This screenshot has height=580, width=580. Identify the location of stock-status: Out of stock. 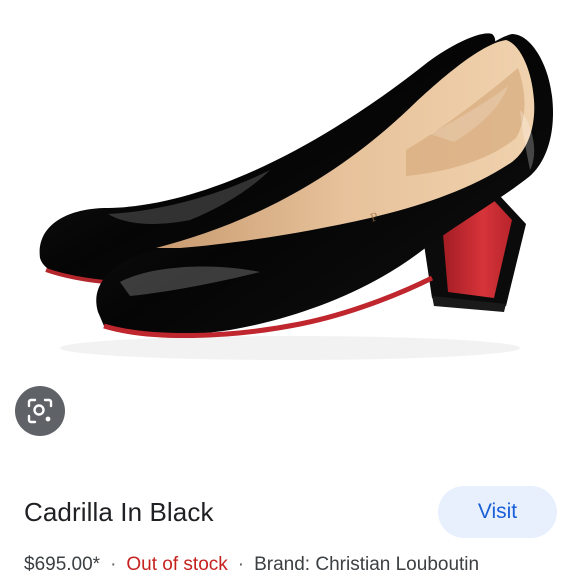
(177, 564).